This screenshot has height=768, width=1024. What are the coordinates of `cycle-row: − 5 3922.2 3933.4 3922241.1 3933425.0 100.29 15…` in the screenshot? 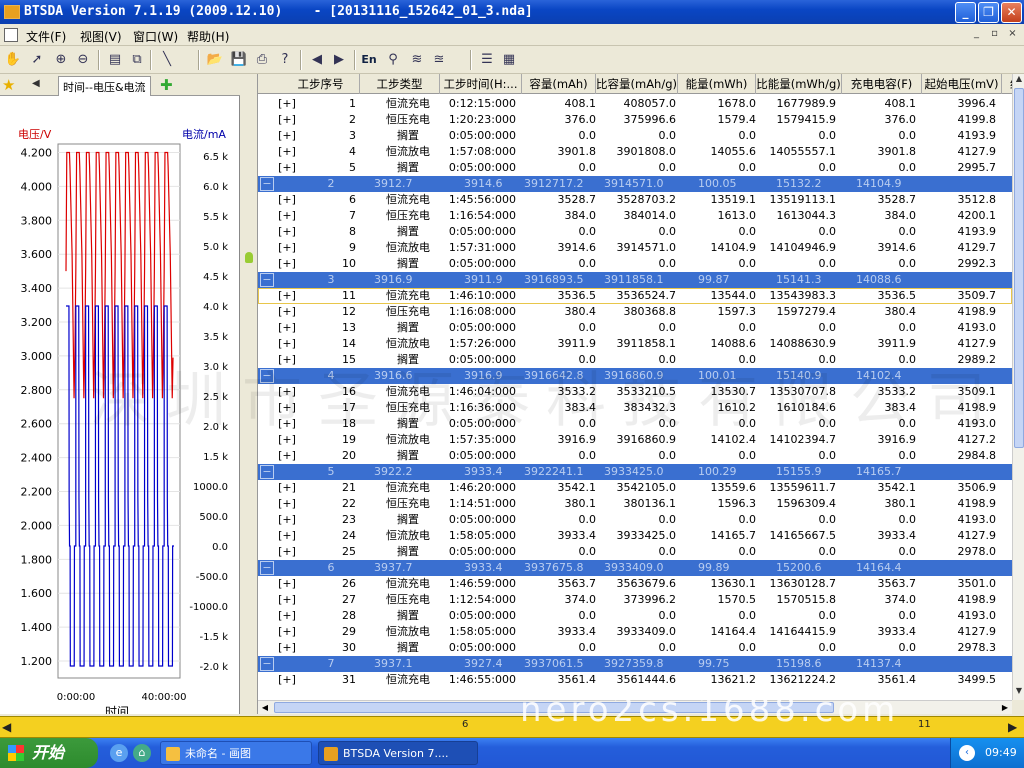 It's located at (635, 472).